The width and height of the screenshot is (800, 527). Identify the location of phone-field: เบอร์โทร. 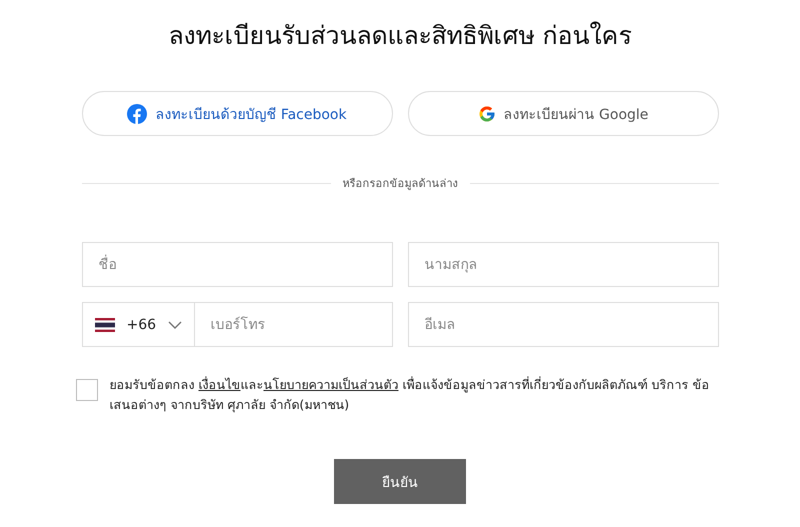
(293, 324).